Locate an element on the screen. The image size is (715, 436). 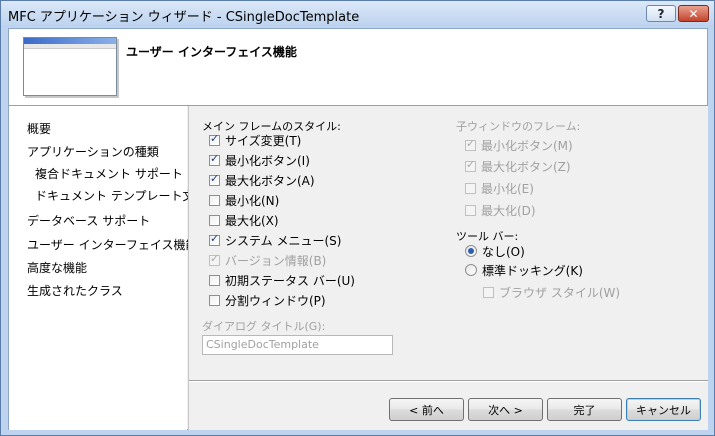
checkbox-label: 初期ステータス バー(U) is located at coordinates (290, 280).